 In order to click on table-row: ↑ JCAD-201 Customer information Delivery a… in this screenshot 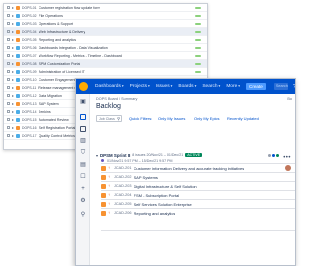, I will do `click(198, 167)`.